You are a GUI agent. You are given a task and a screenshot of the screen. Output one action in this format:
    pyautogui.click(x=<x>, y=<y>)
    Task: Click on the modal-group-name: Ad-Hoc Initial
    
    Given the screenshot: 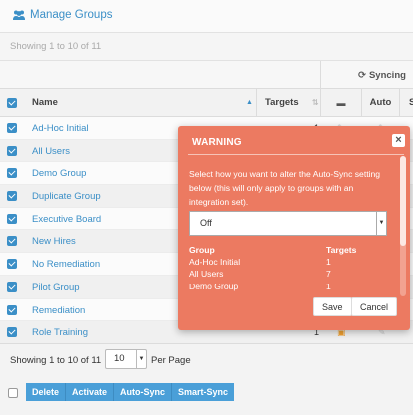 What is the action you would take?
    pyautogui.click(x=215, y=262)
    